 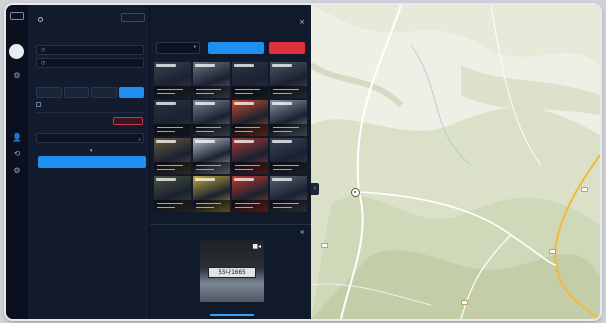 I want to click on share-icon: ⟲, so click(x=17, y=154).